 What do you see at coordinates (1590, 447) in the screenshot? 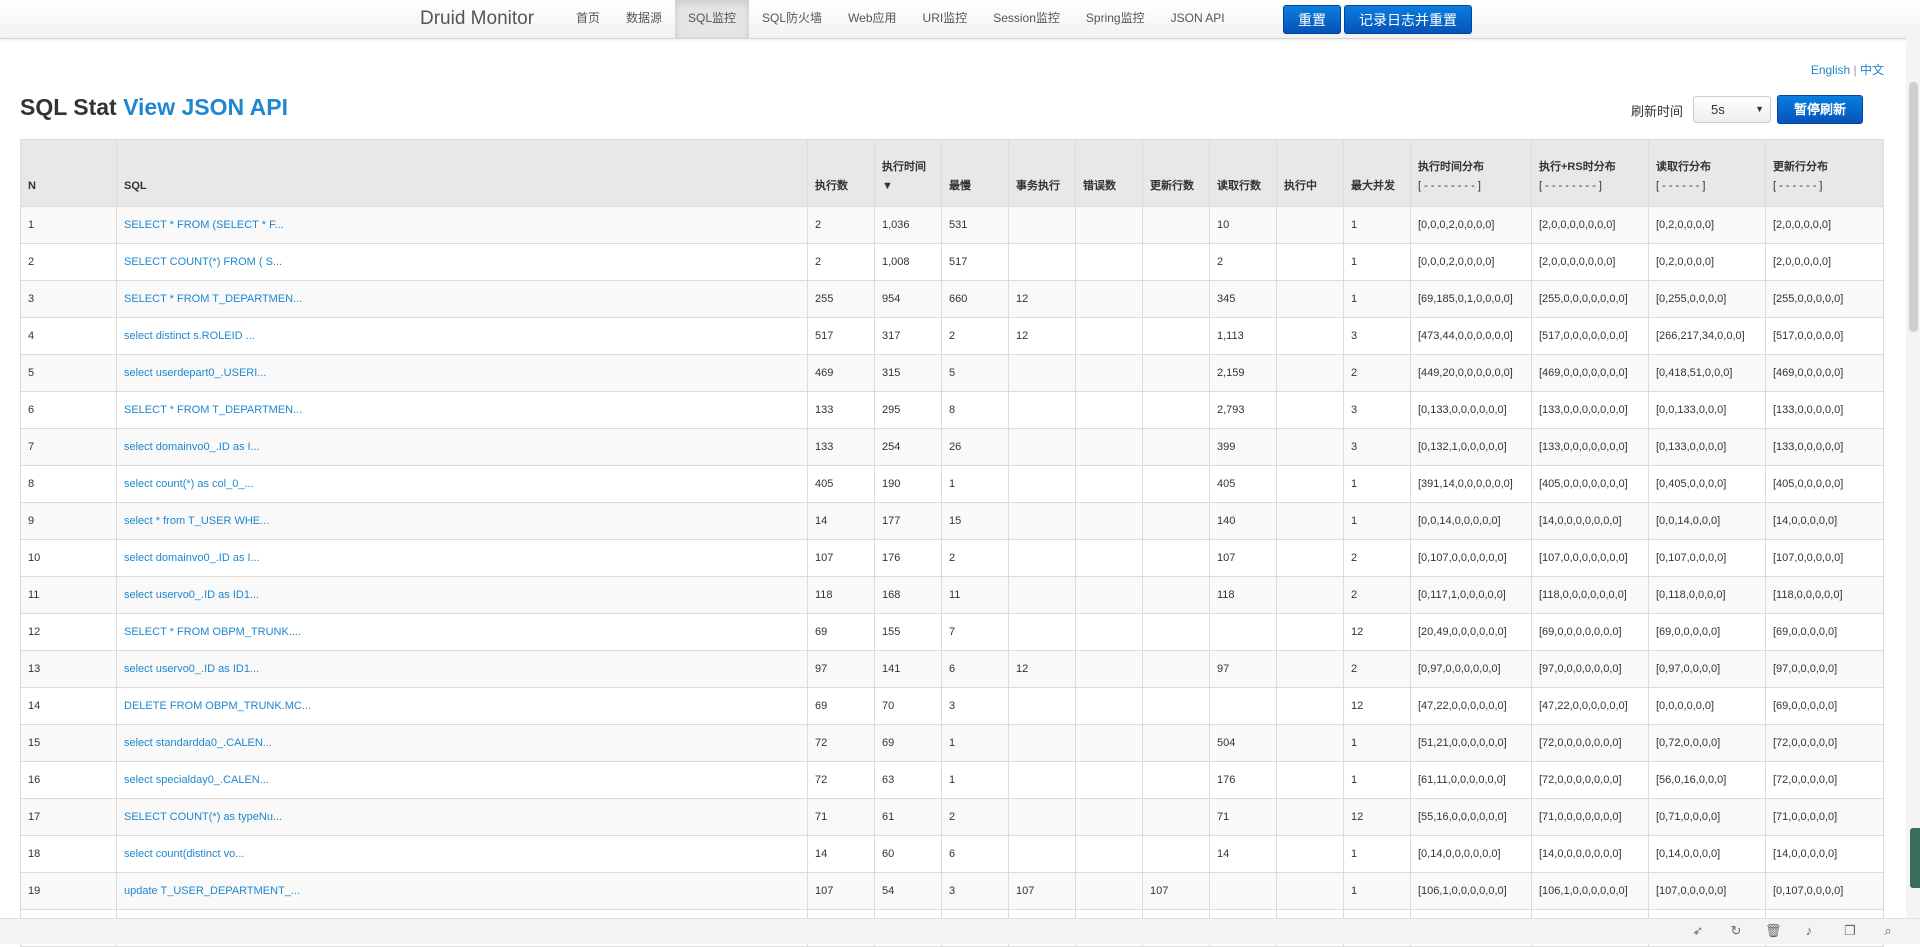
I see `cell-exec-rs-dist: [133,0,0,0,0,0,0,0]` at bounding box center [1590, 447].